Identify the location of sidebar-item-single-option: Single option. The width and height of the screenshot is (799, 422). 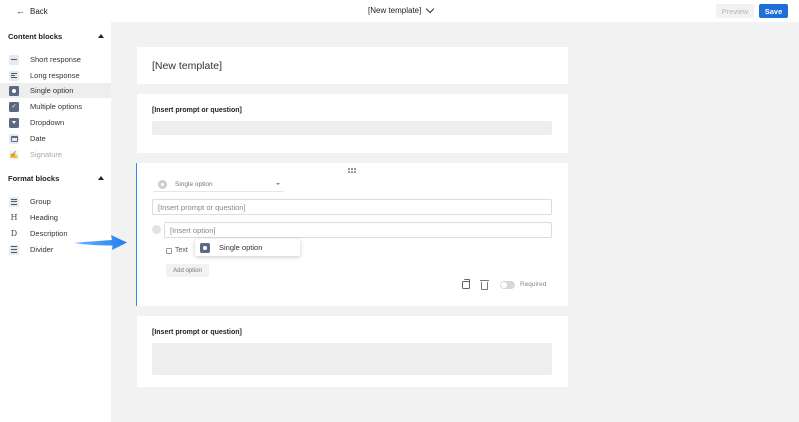
(55, 90).